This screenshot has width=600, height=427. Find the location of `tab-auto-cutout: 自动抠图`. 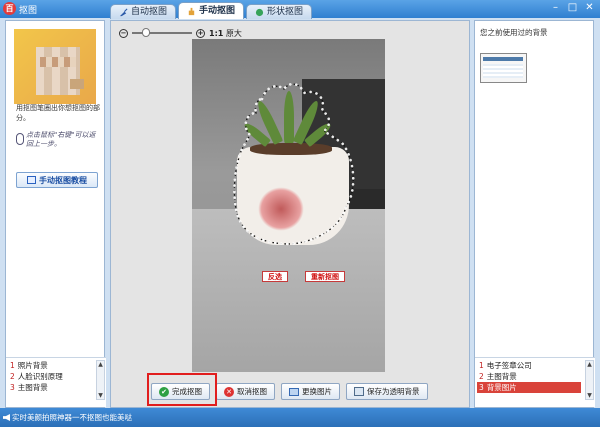

tab-auto-cutout: 自动抠图 is located at coordinates (143, 11).